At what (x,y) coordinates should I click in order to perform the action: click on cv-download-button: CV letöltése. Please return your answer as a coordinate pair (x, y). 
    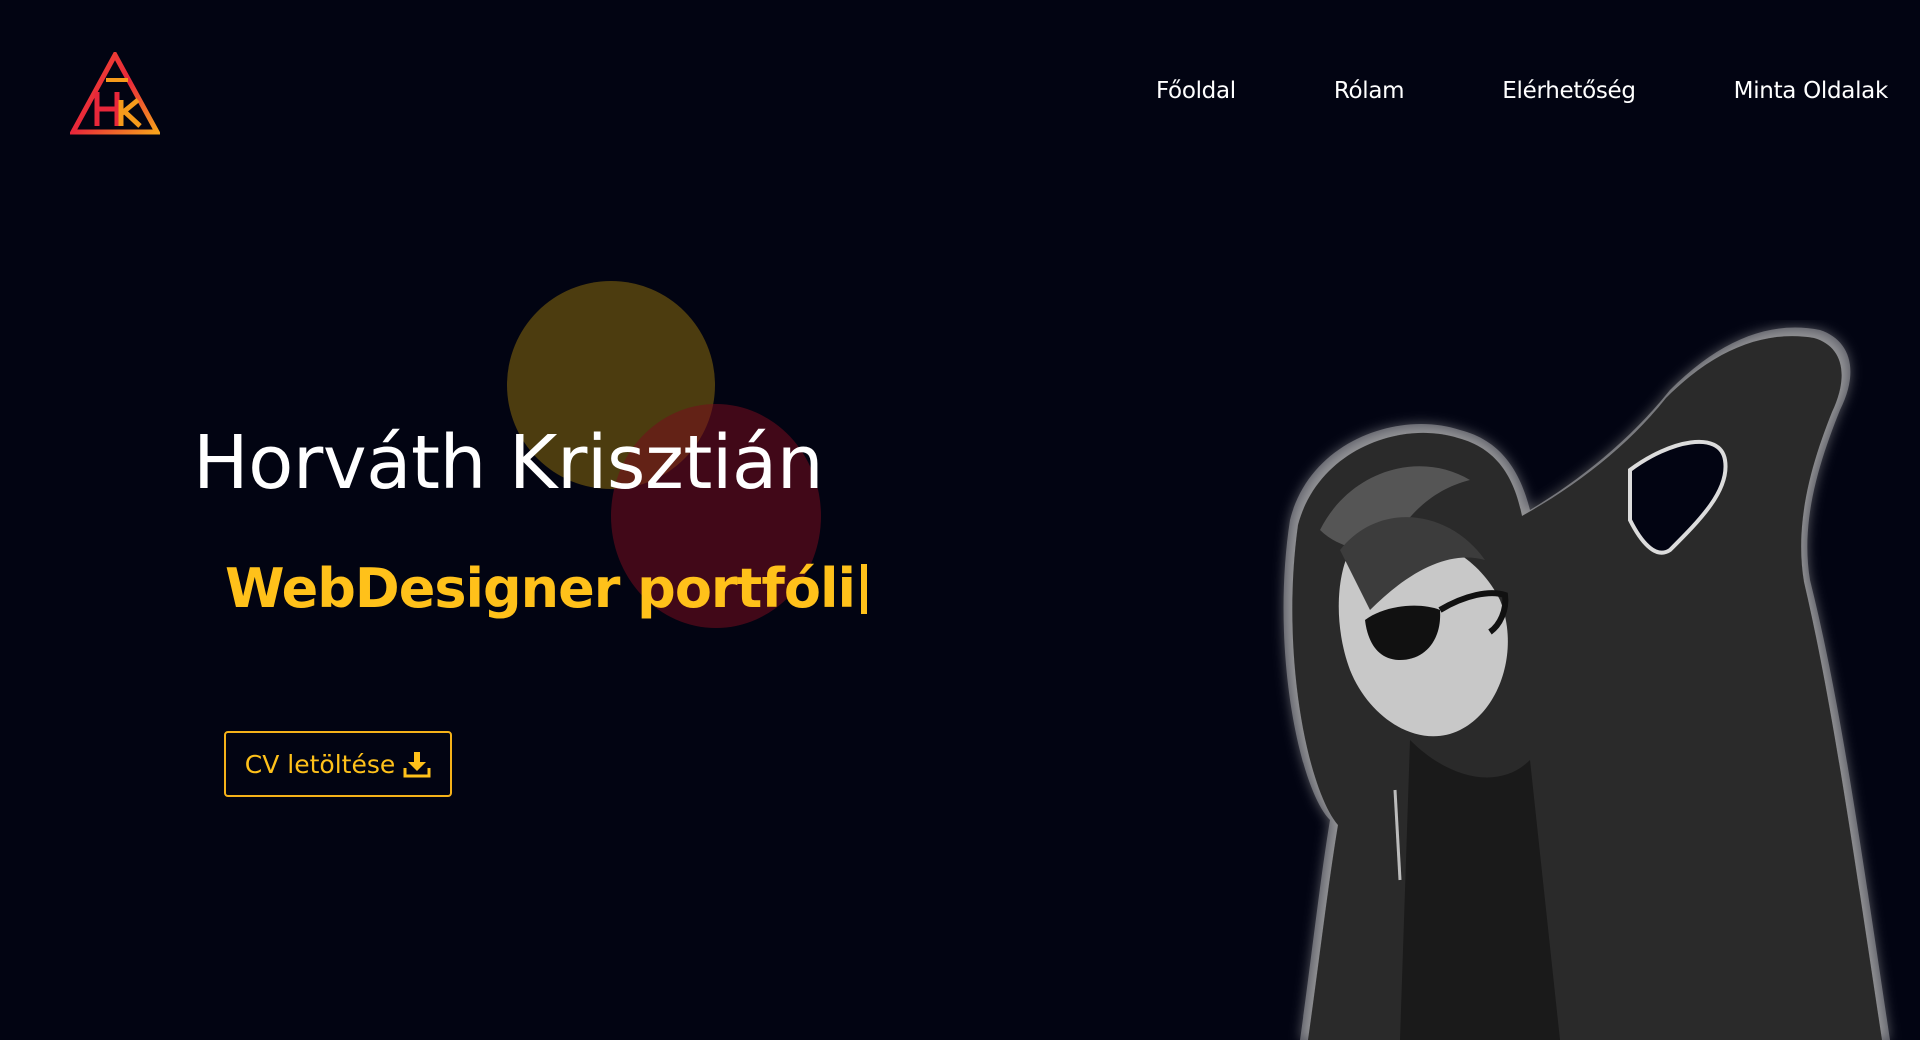
    Looking at the image, I should click on (338, 764).